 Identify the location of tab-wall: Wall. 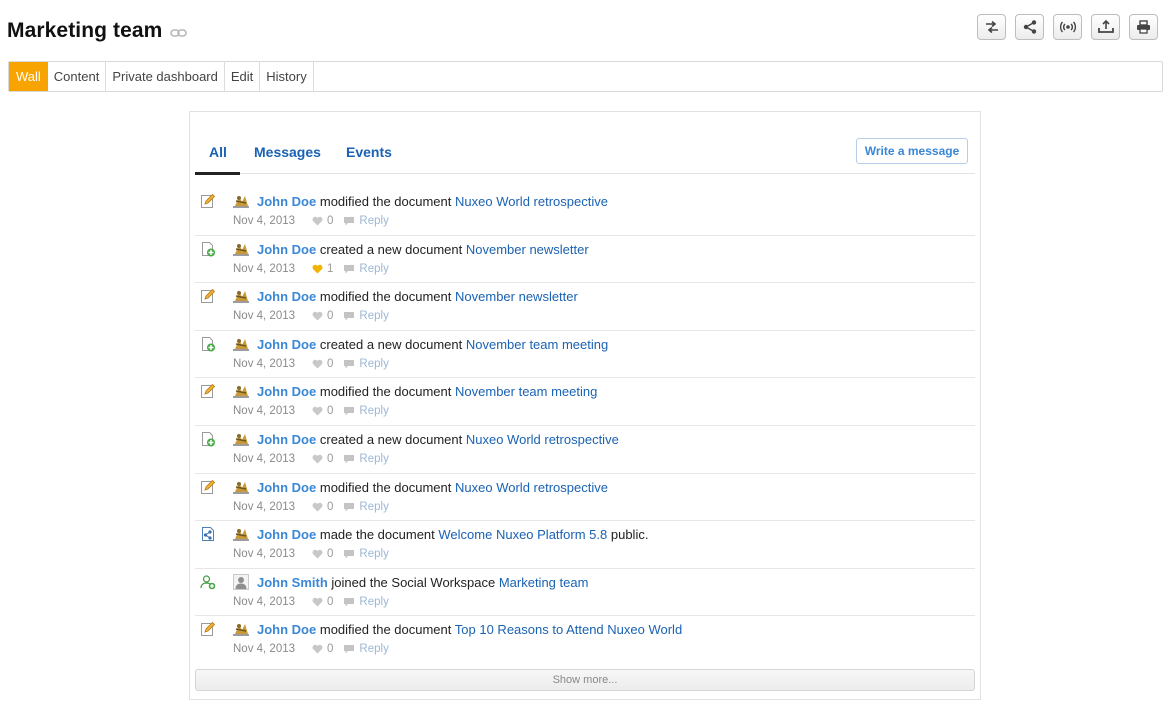
(28, 76).